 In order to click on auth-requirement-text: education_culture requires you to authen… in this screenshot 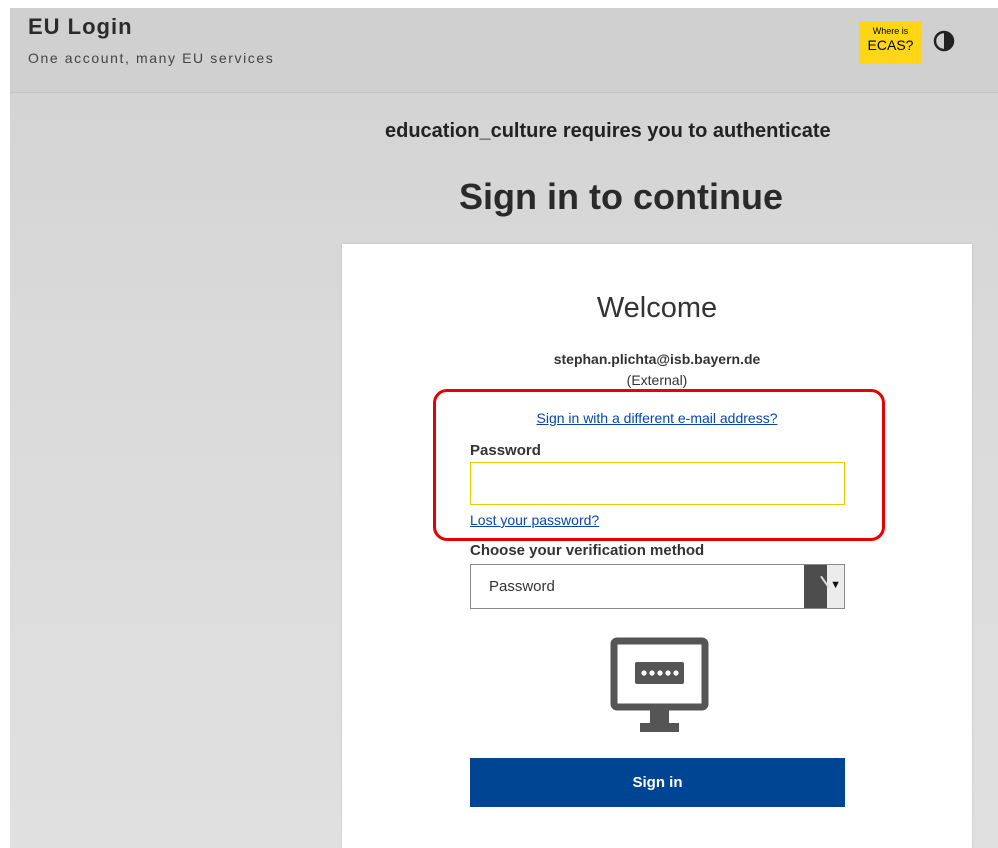, I will do `click(608, 131)`.